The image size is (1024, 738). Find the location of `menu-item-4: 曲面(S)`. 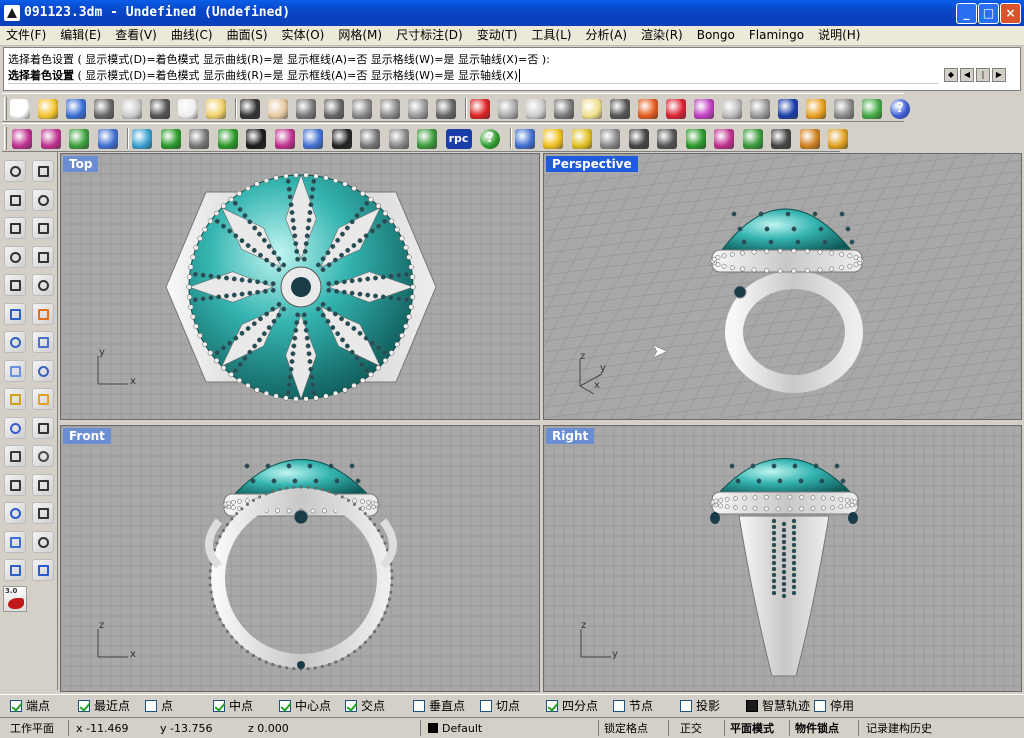

menu-item-4: 曲面(S) is located at coordinates (247, 35).